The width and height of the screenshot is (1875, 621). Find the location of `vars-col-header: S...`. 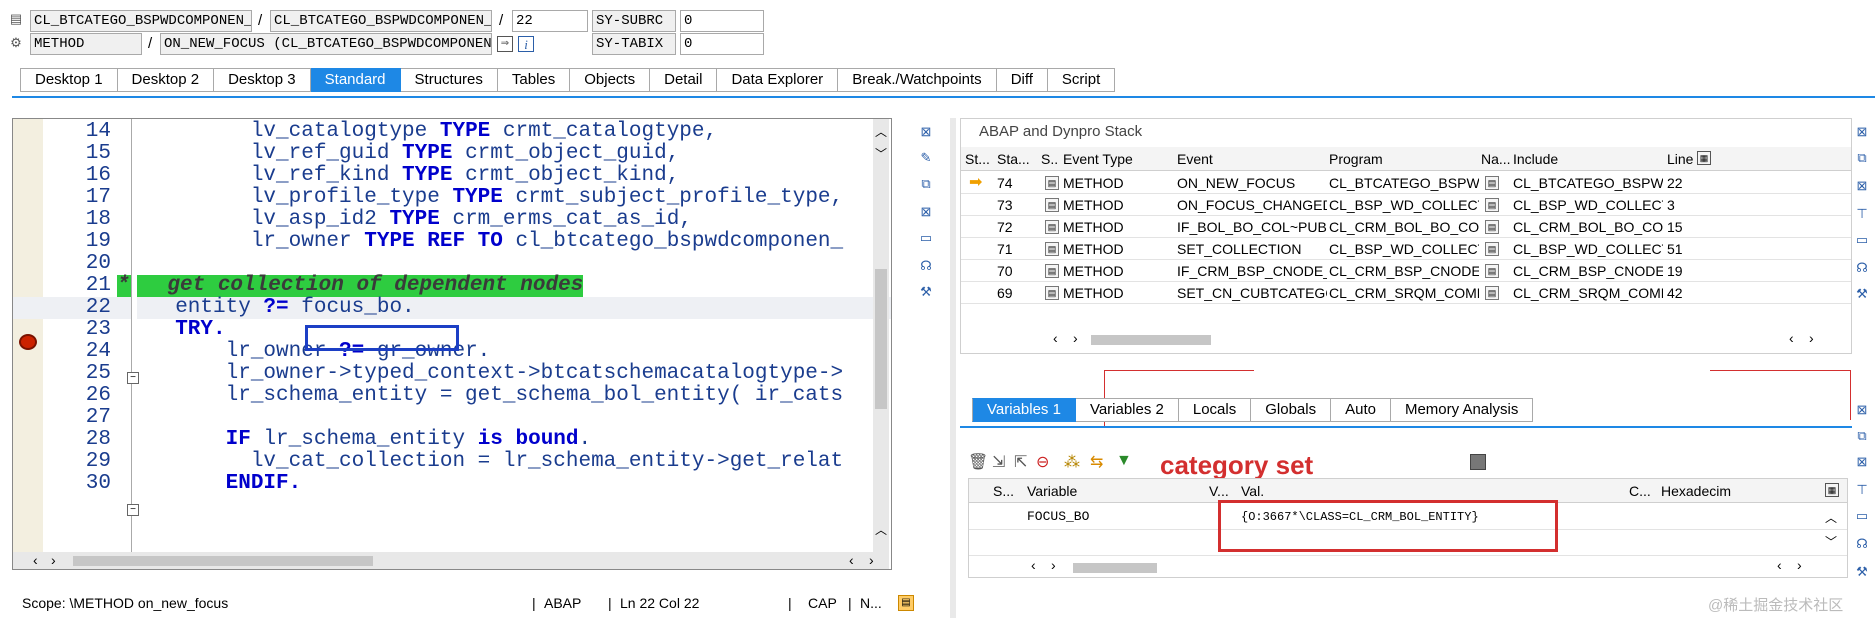

vars-col-header: S... is located at coordinates (1008, 492).